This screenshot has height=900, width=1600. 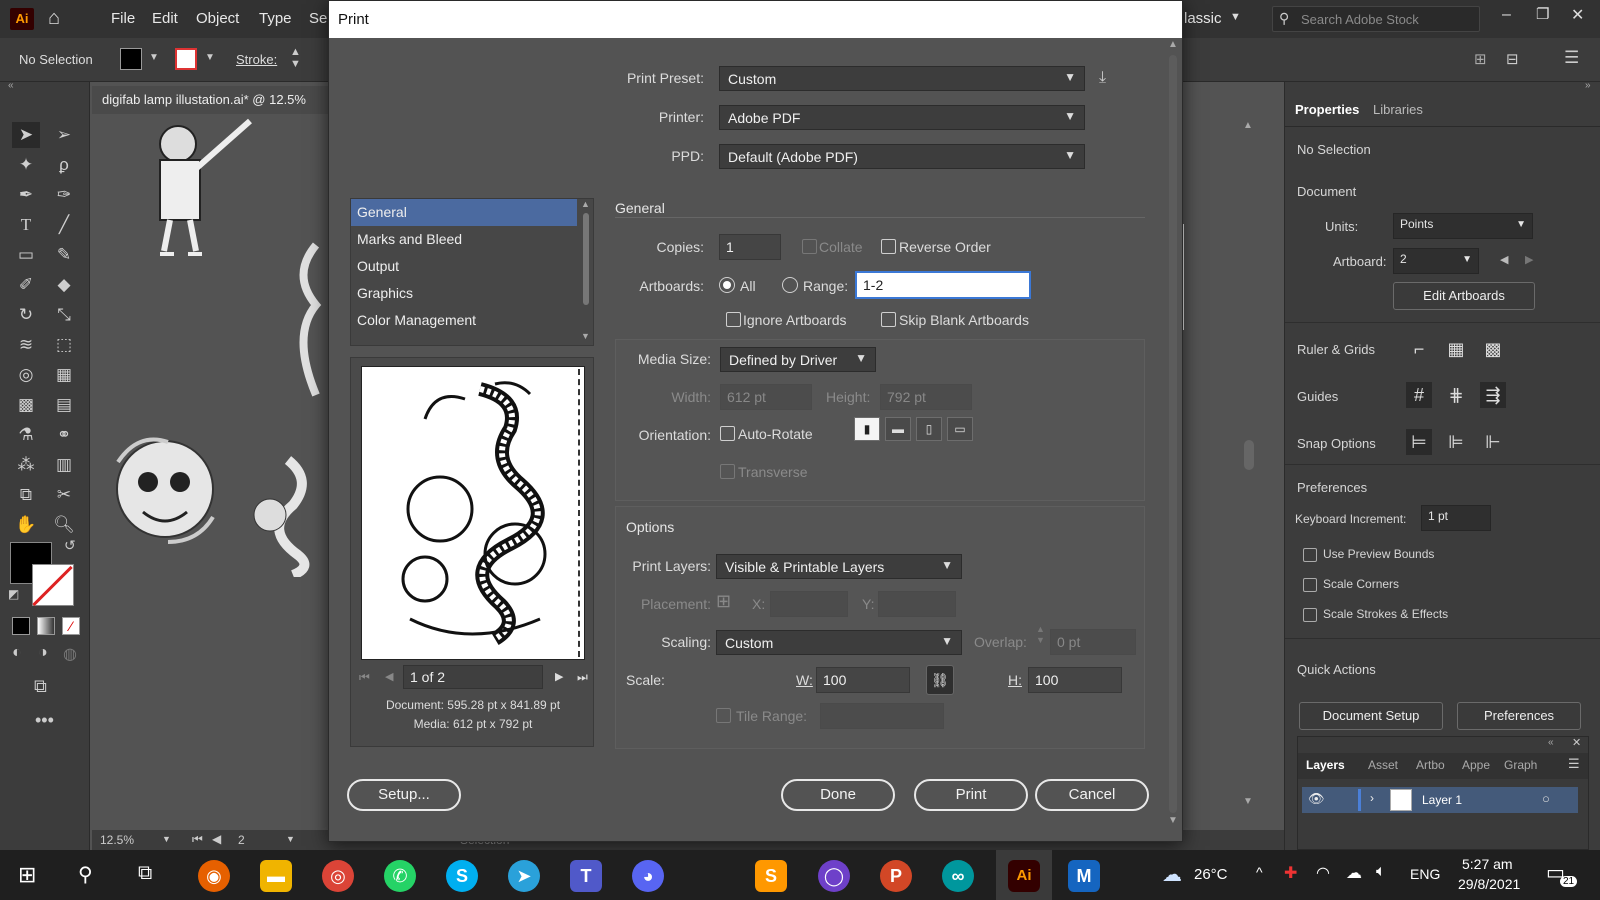 I want to click on symbol-sprayer-icon: ⁂, so click(x=26, y=465).